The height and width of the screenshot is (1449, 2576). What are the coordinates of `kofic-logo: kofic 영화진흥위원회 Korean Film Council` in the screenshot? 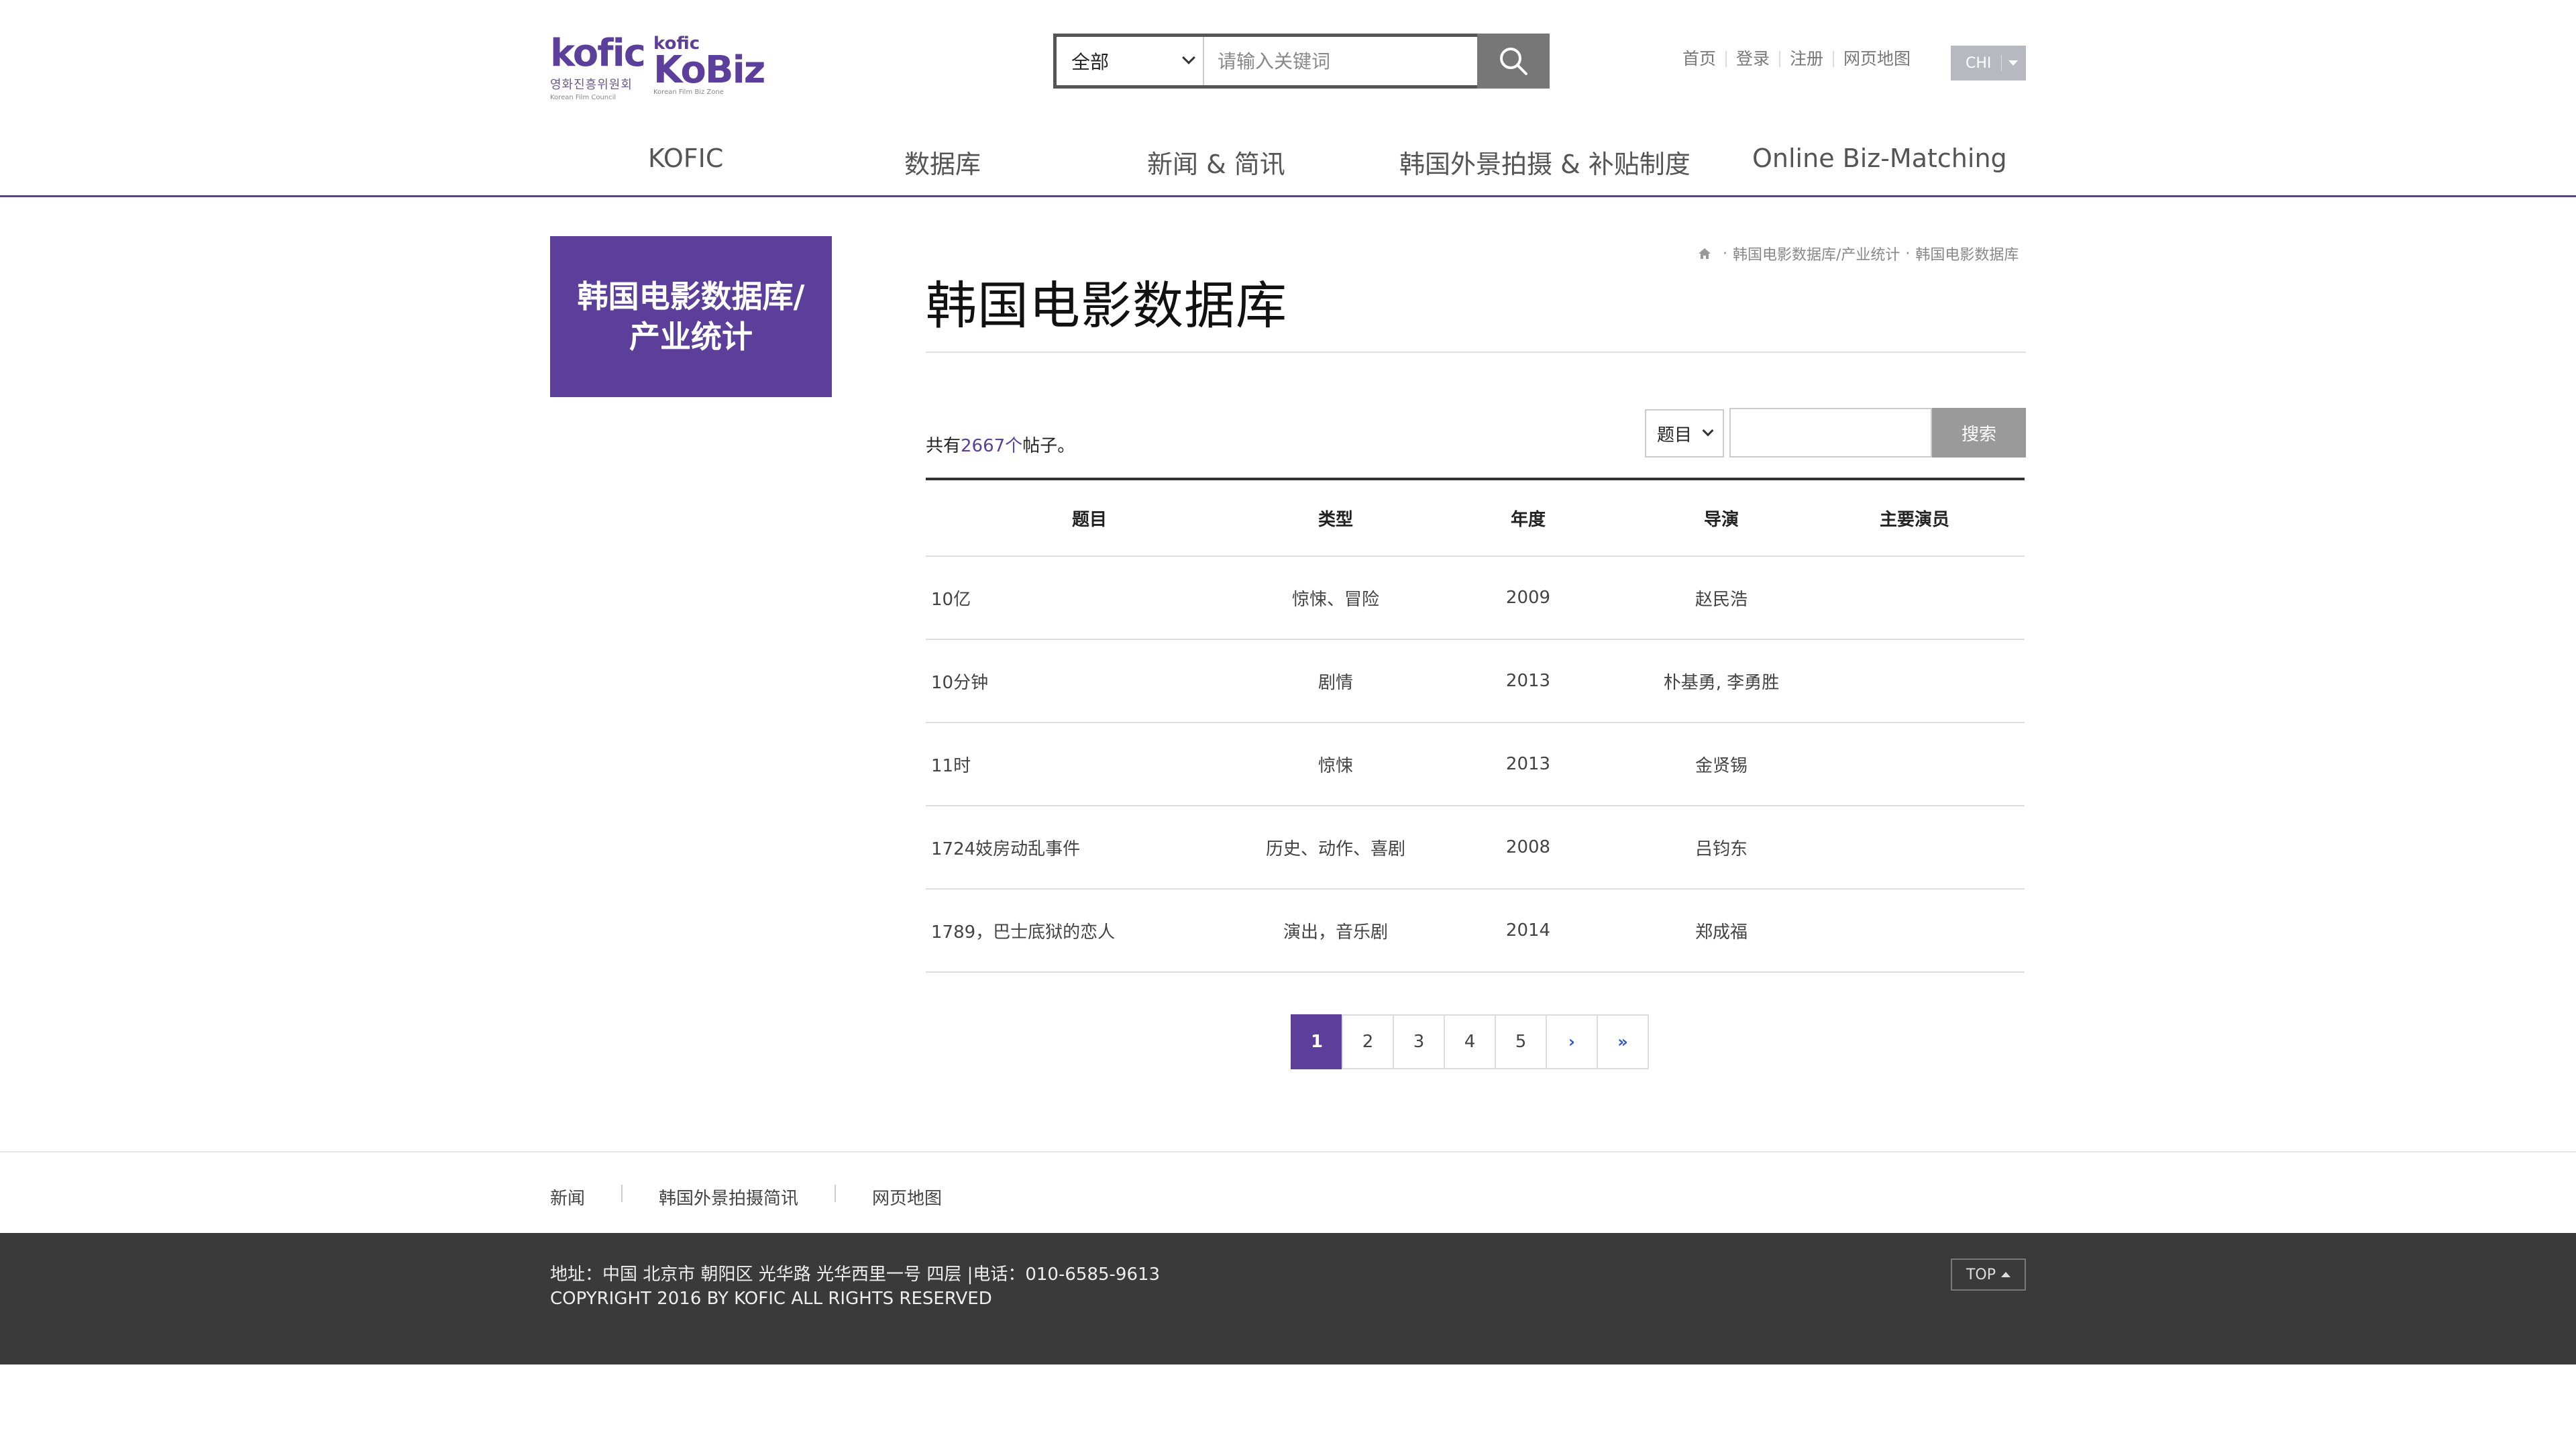 It's located at (598, 67).